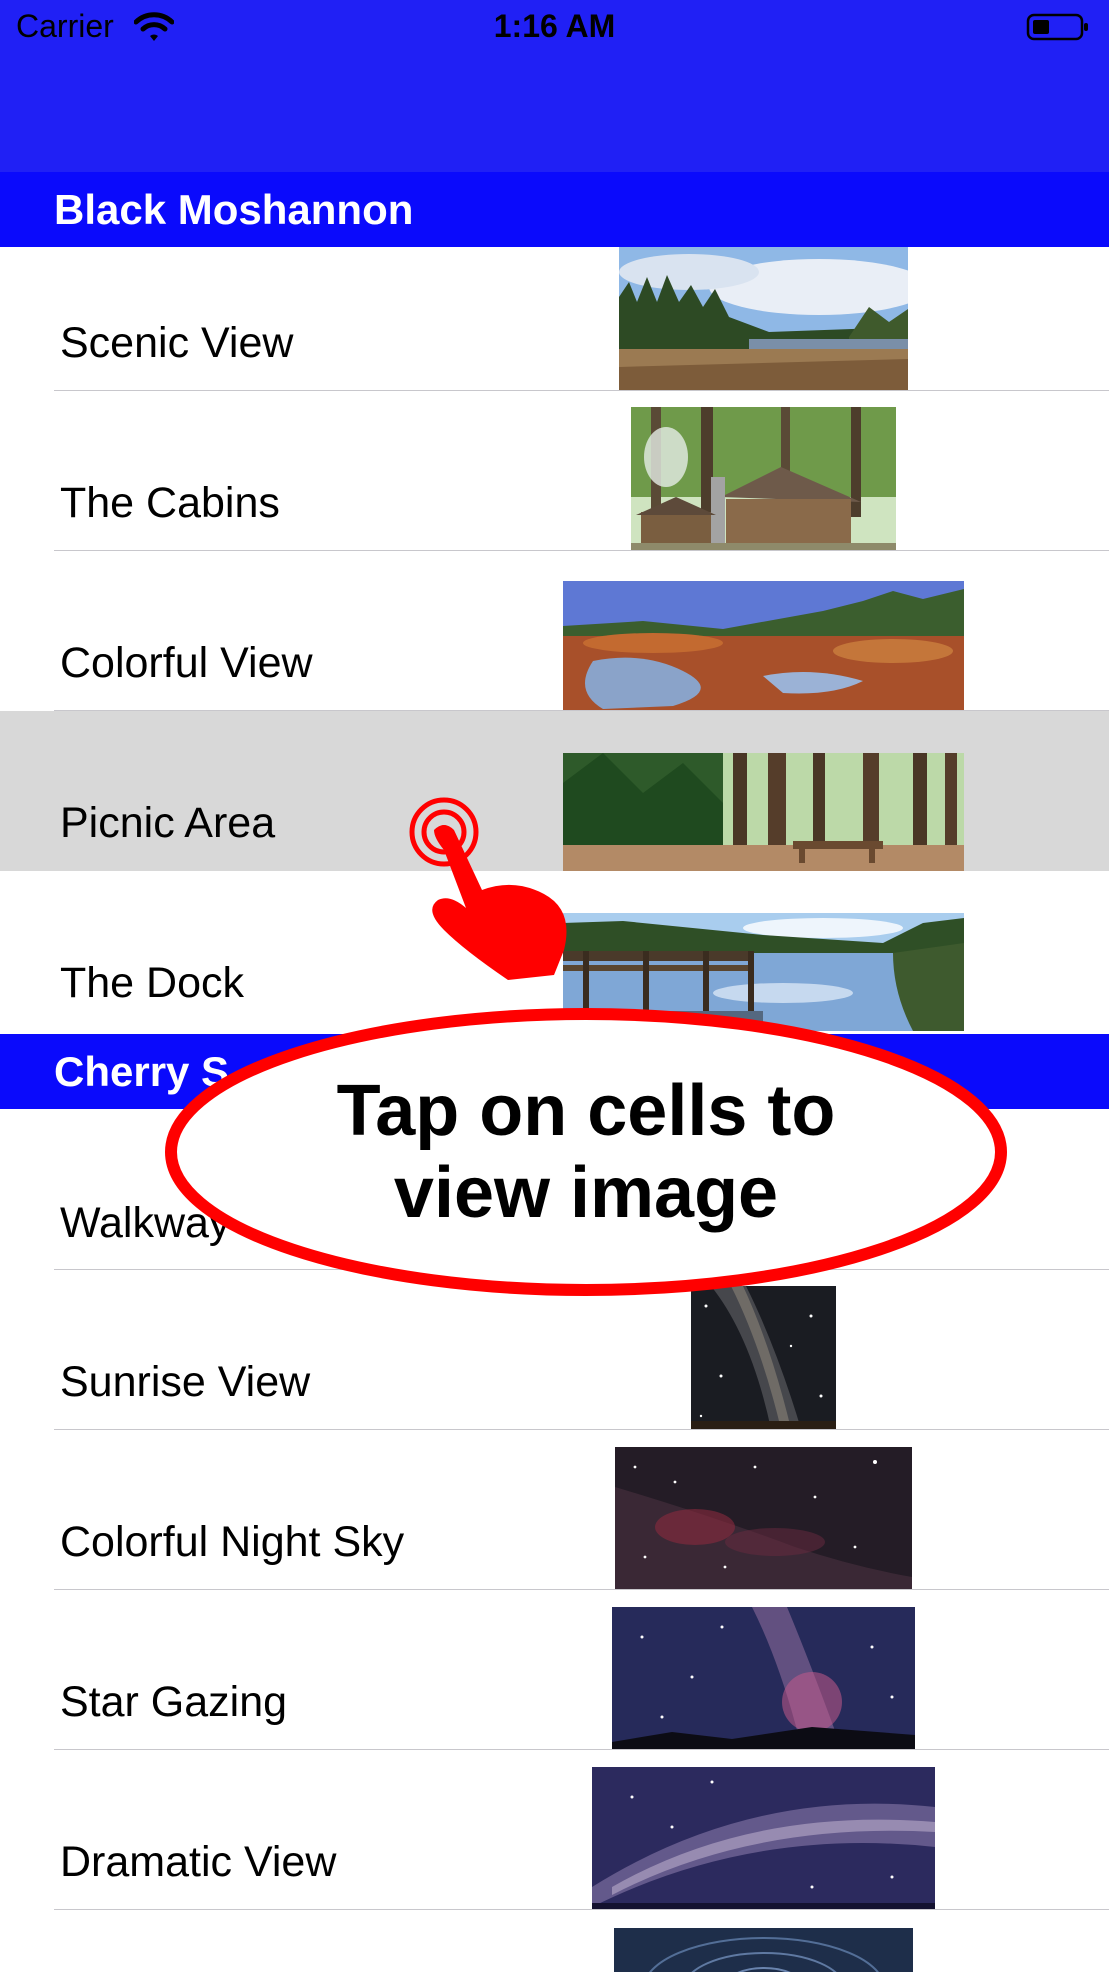 The image size is (1109, 1972). What do you see at coordinates (554, 1670) in the screenshot?
I see `table-row: Star Gazing` at bounding box center [554, 1670].